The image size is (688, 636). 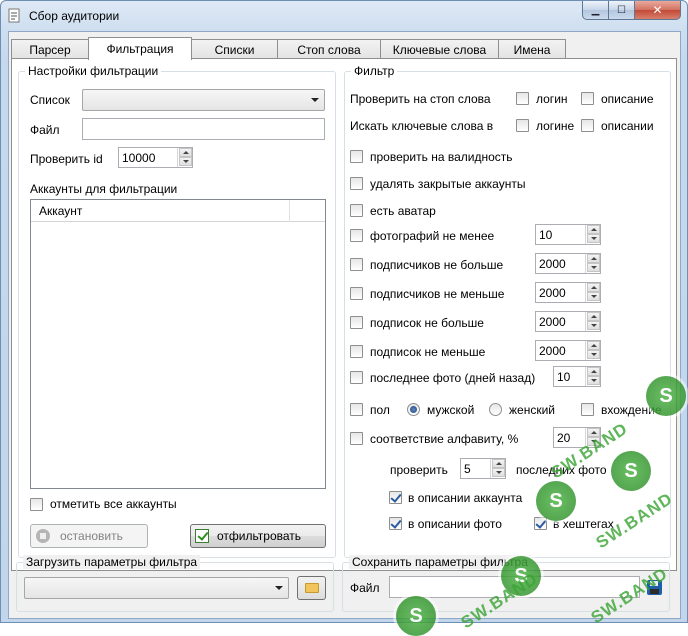 What do you see at coordinates (203, 129) in the screenshot?
I see `file-input` at bounding box center [203, 129].